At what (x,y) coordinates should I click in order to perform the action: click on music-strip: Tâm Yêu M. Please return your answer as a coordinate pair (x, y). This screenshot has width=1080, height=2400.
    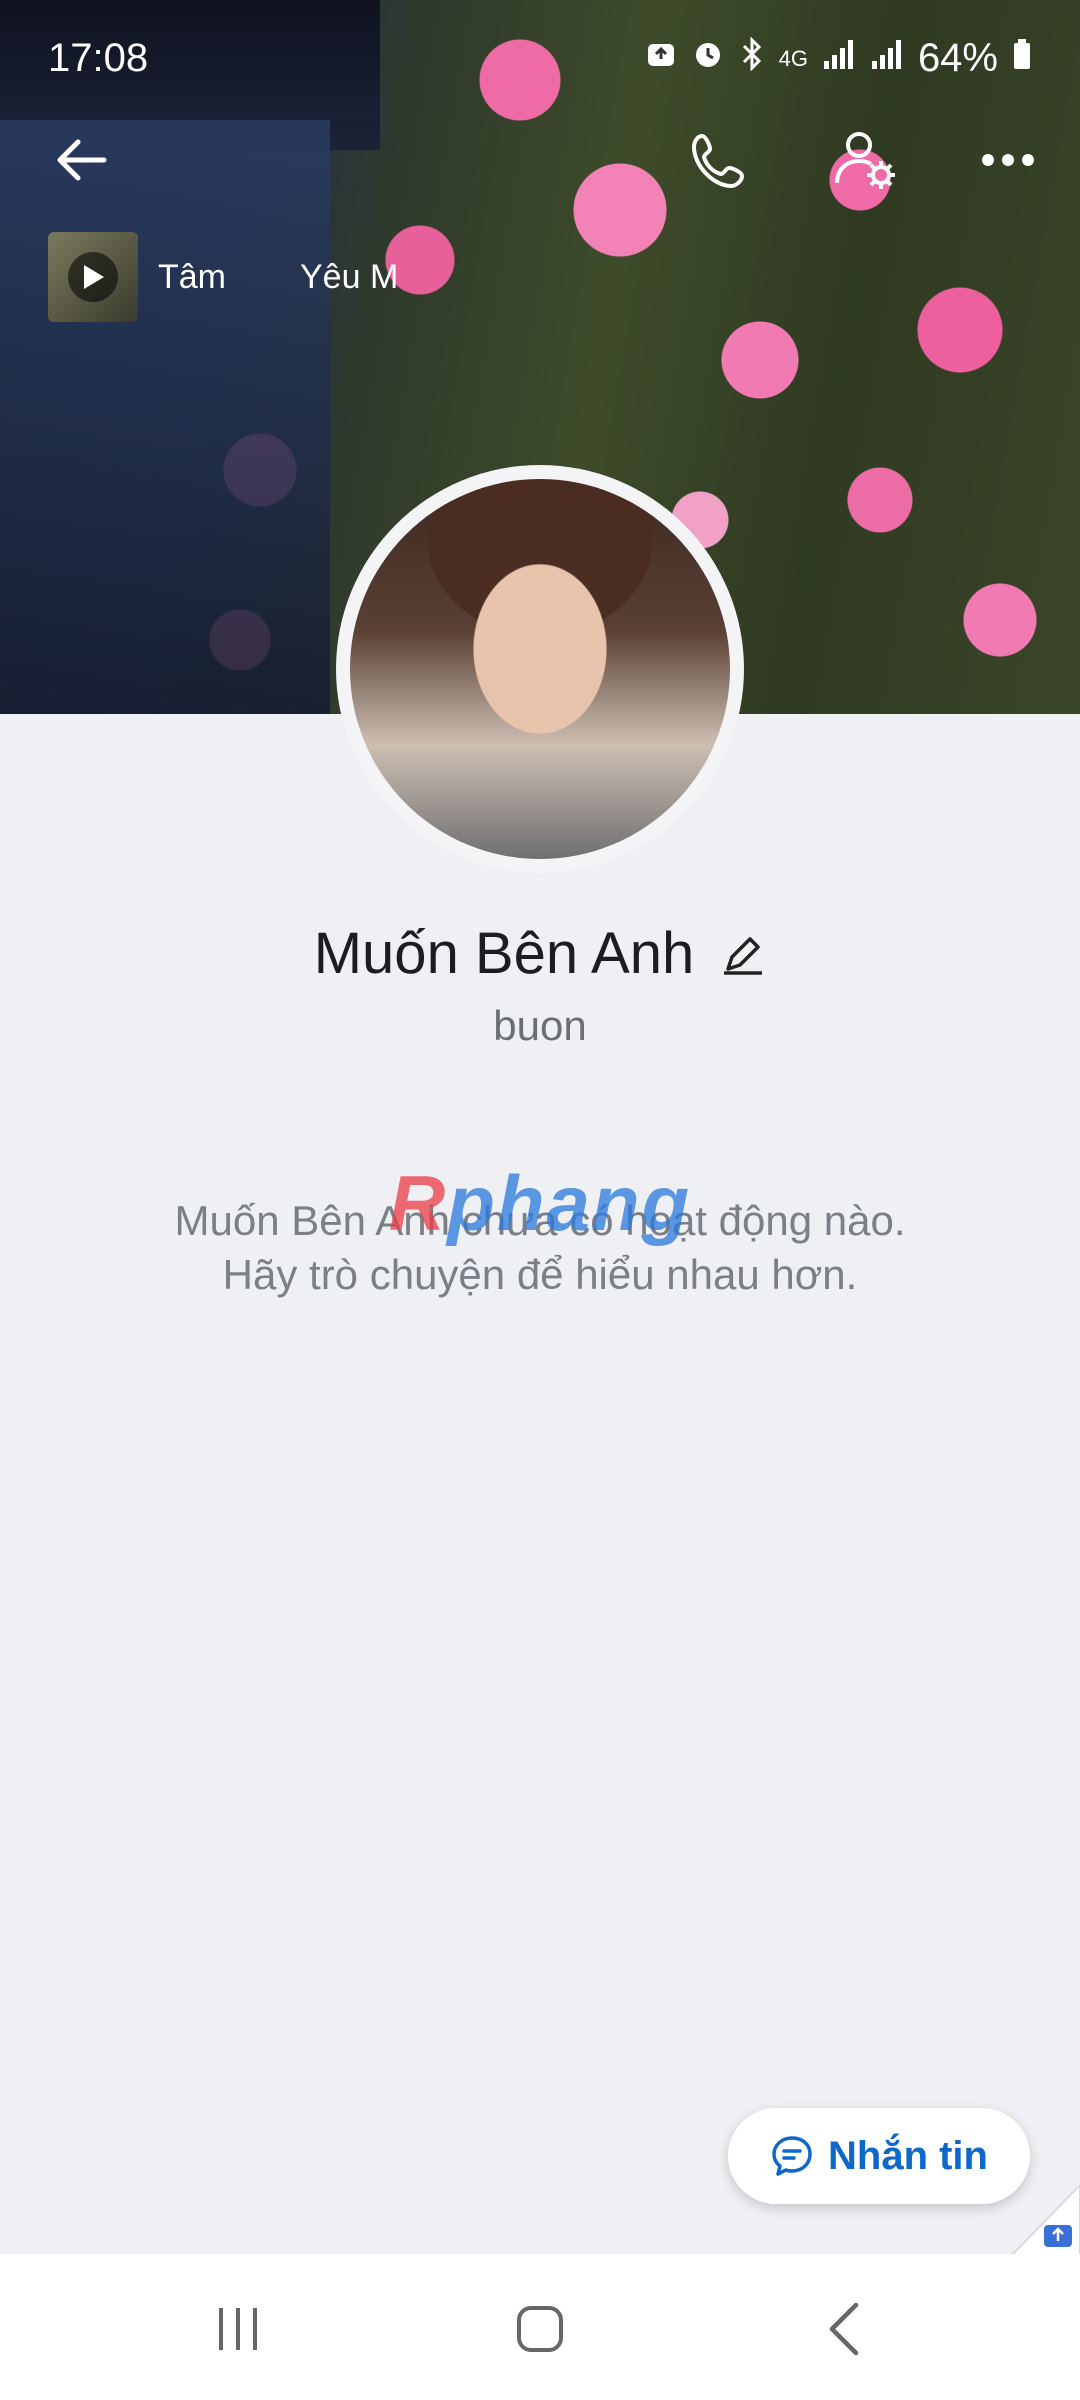
    Looking at the image, I should click on (243, 277).